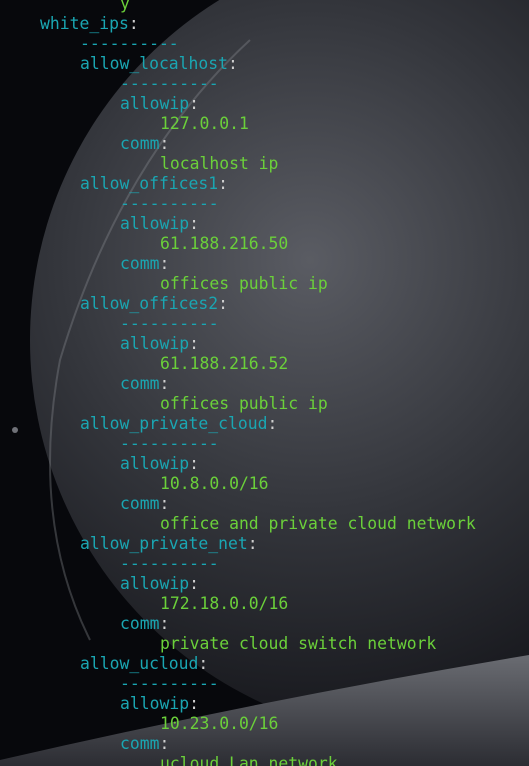 Image resolution: width=529 pixels, height=766 pixels. I want to click on root-key: white_ips, so click(84, 23).